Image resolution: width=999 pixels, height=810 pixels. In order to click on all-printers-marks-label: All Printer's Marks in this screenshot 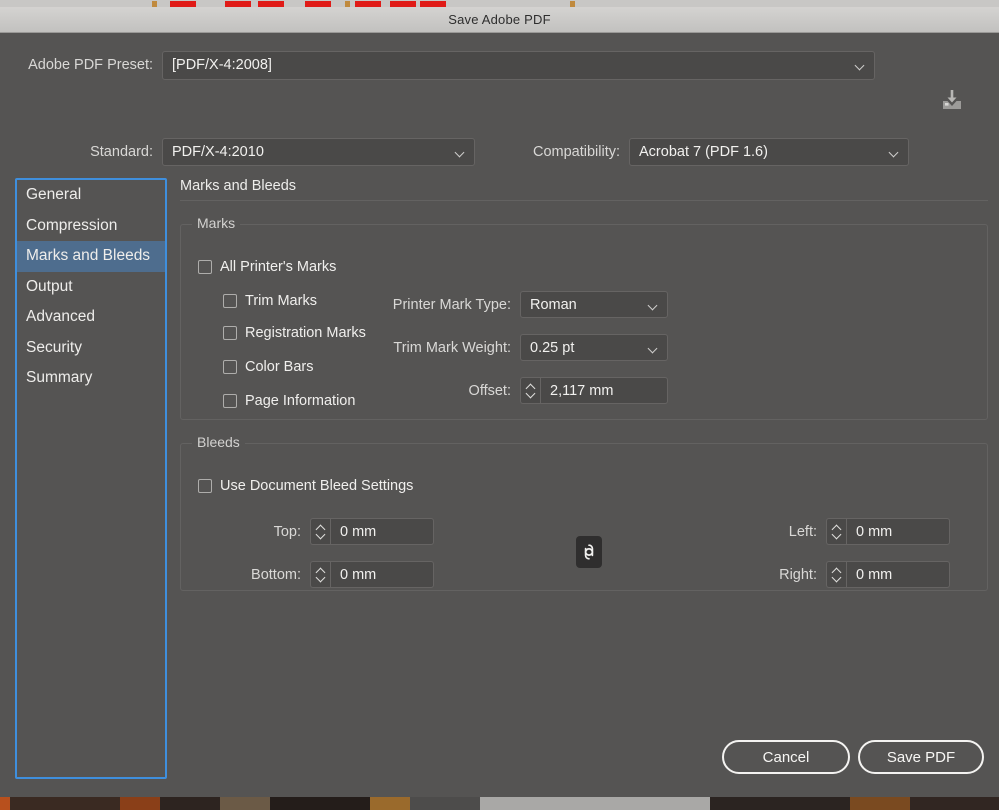, I will do `click(278, 267)`.